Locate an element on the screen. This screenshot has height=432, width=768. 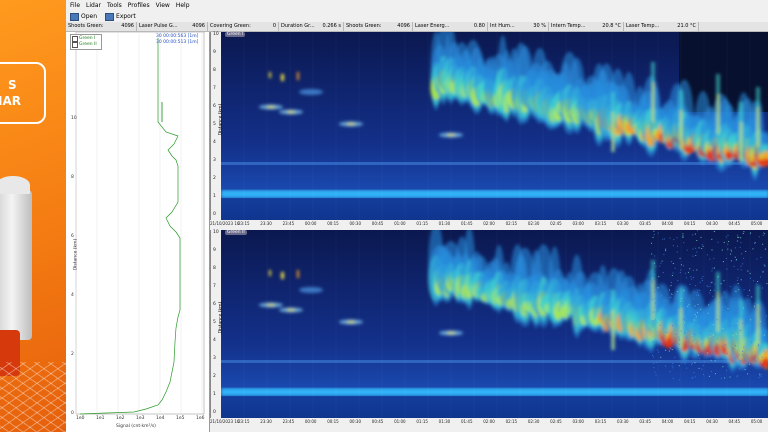
time-tick: 02:30 is located at coordinates (533, 421).